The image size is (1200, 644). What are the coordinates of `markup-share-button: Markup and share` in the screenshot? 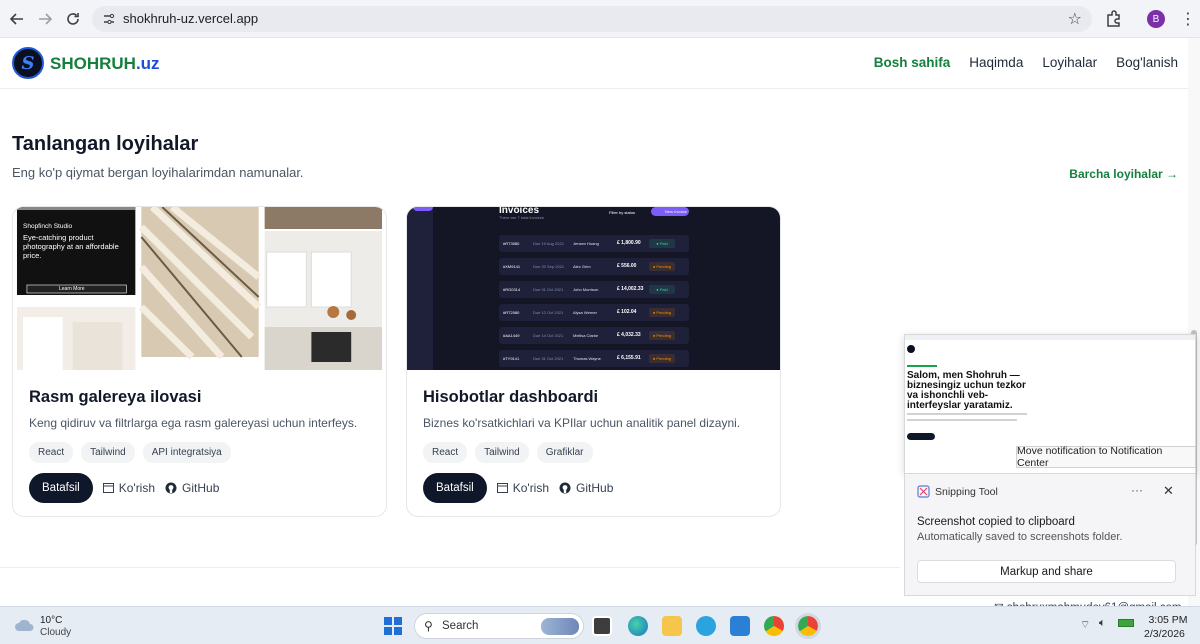 It's located at (1046, 571).